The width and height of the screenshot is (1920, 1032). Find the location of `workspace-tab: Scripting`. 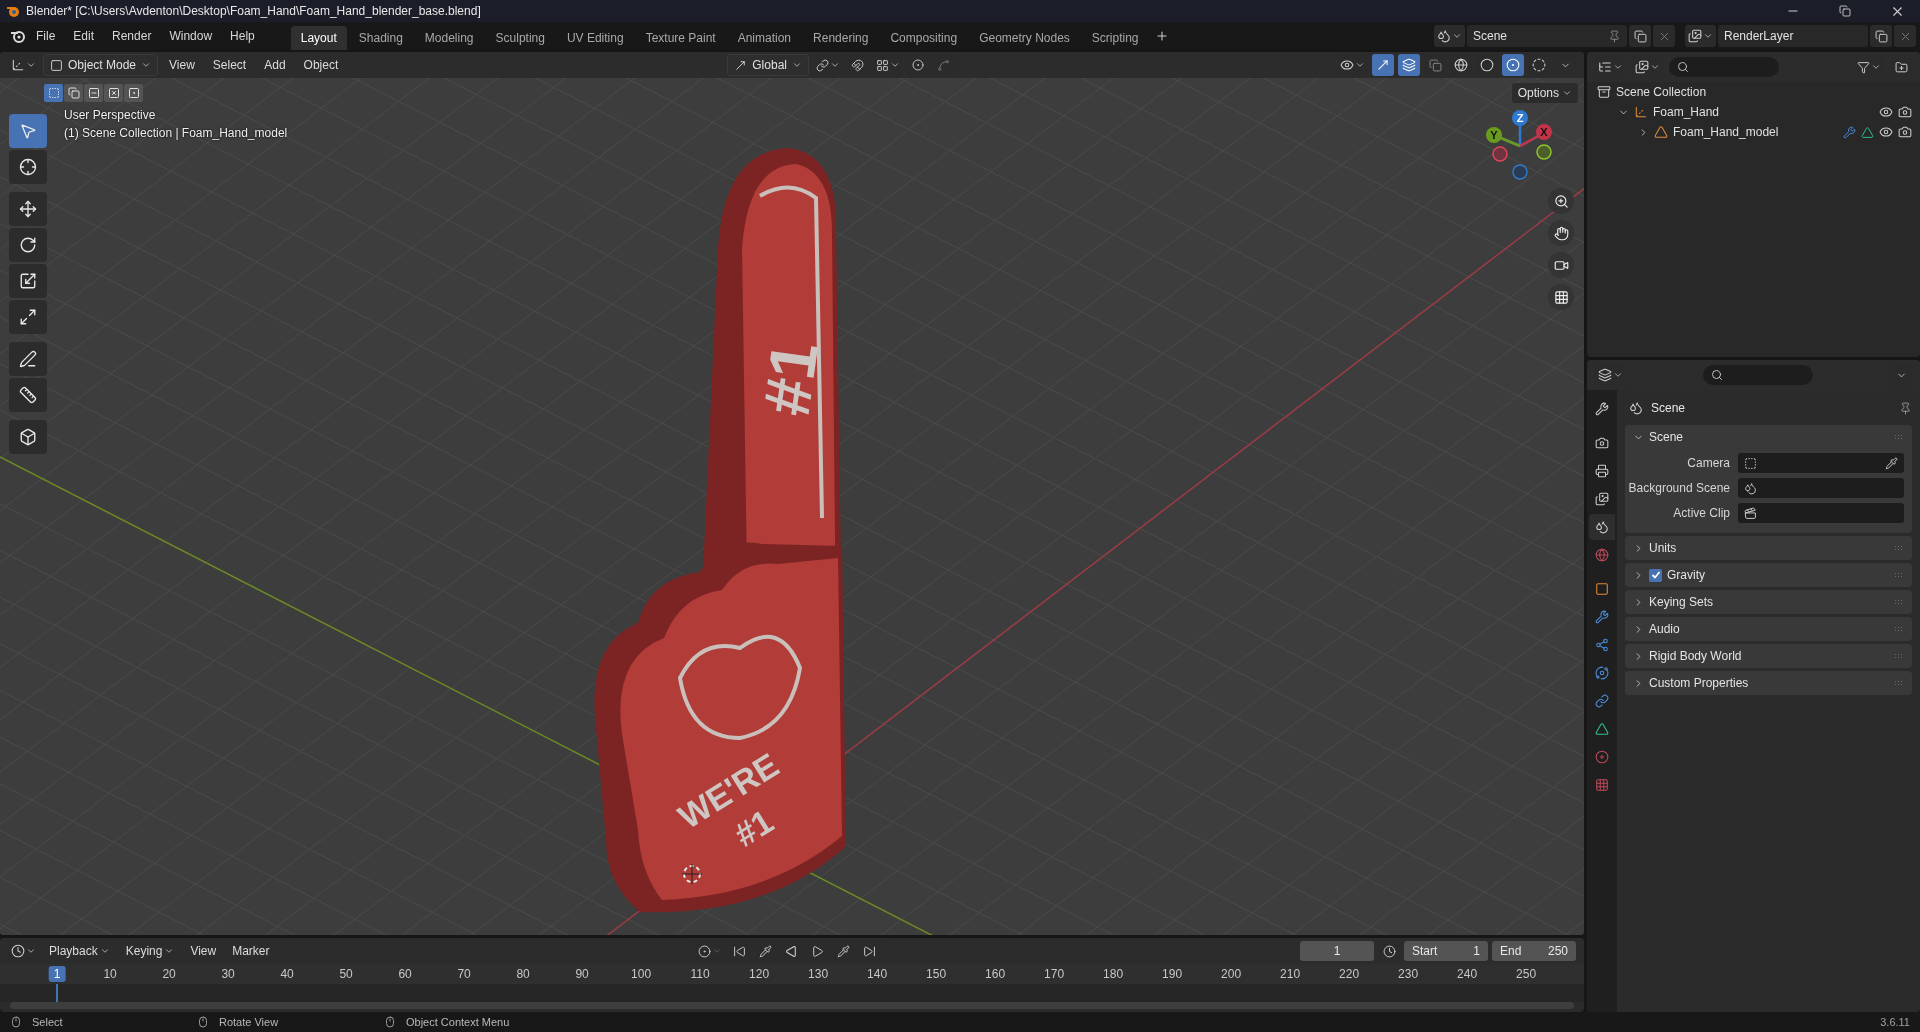

workspace-tab: Scripting is located at coordinates (1115, 38).